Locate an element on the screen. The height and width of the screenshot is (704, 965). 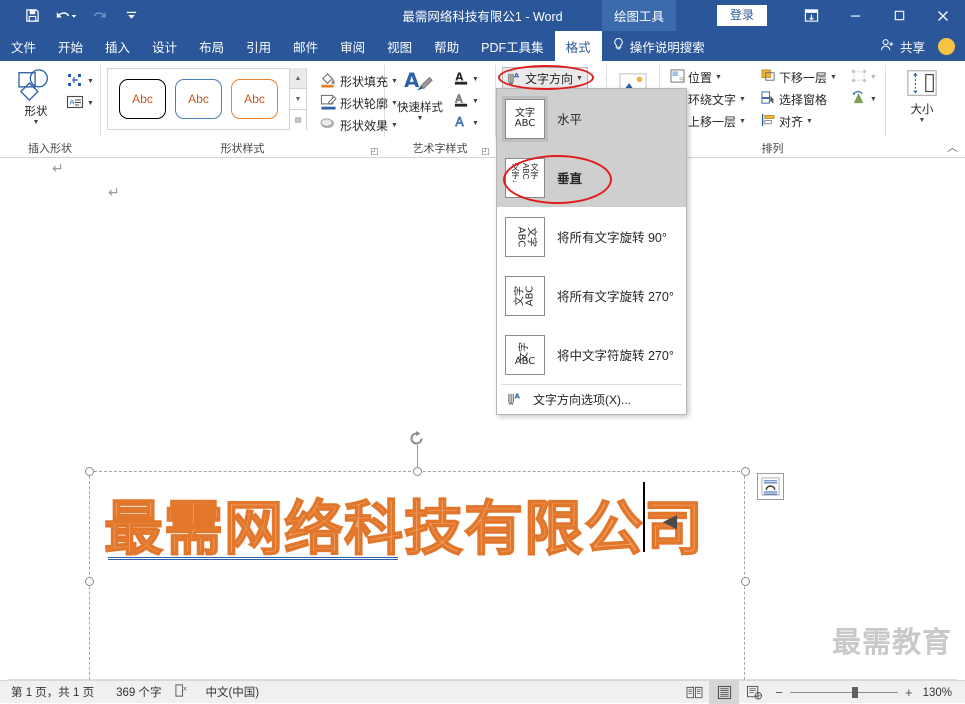
maximize-icon is located at coordinates (899, 15).